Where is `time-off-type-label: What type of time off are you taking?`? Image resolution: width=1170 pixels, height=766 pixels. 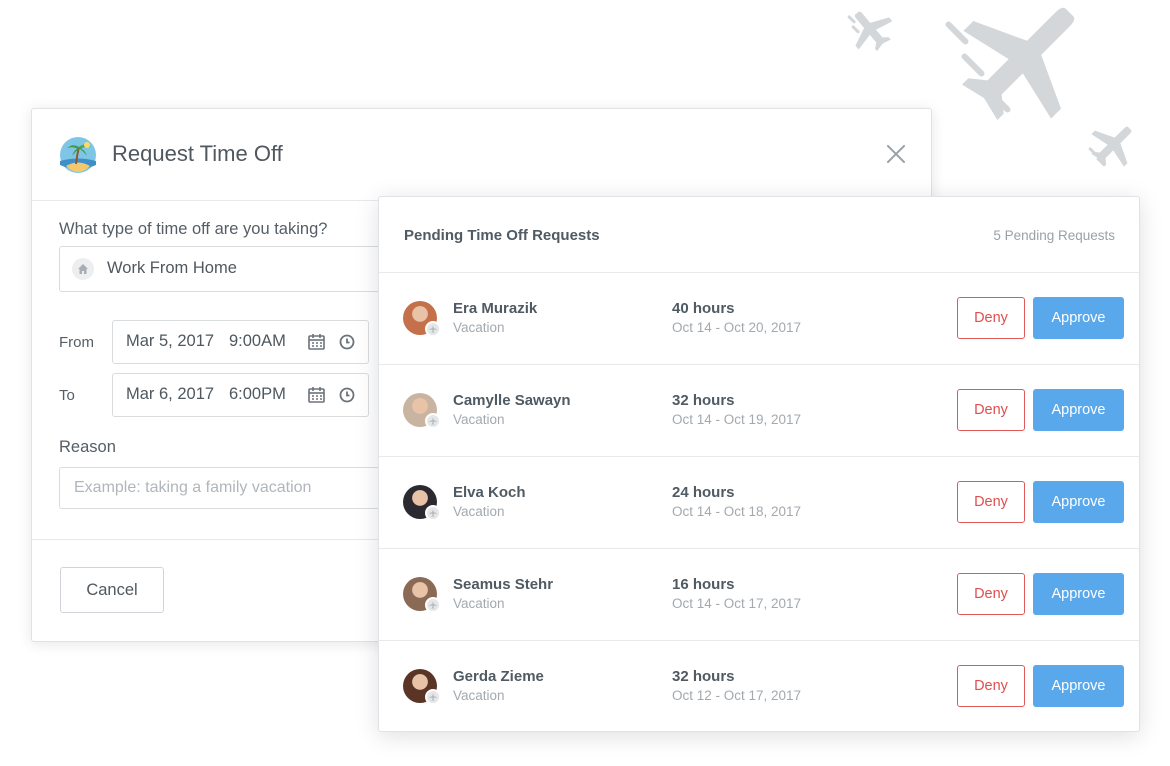
time-off-type-label: What type of time off are you taking? is located at coordinates (193, 229).